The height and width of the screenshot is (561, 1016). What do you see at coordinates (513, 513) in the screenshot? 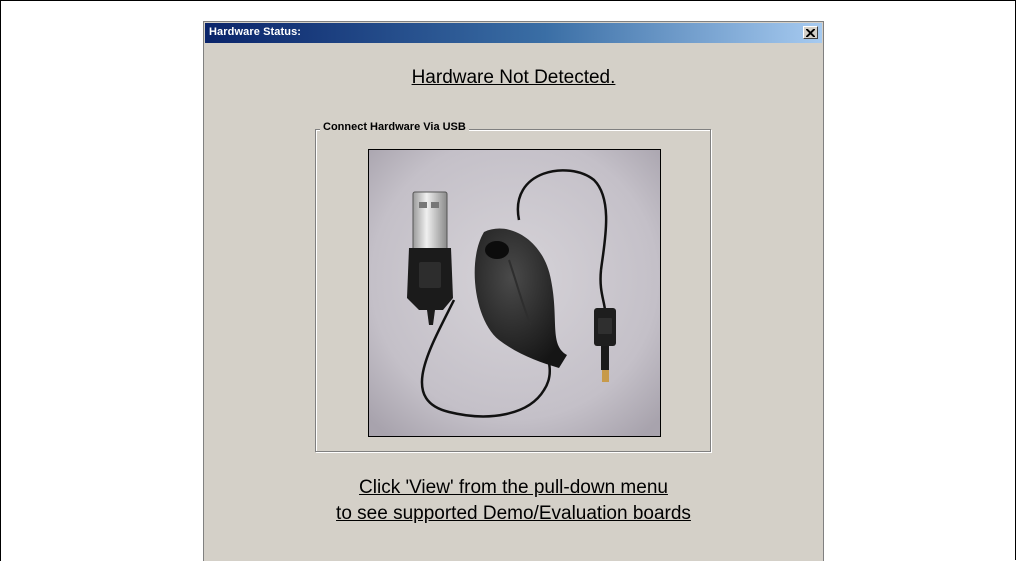
I see `instruction-line-2: to see supported Demo/Evaluation boards` at bounding box center [513, 513].